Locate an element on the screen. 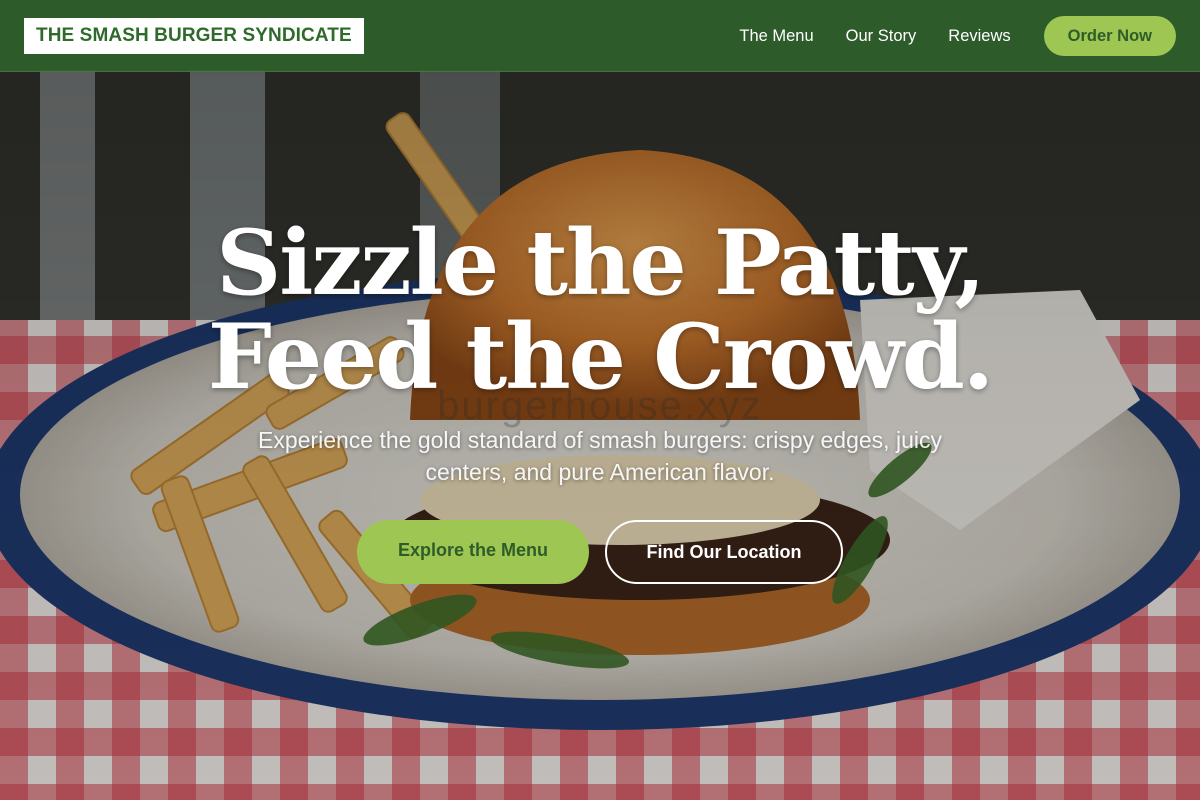 The image size is (1200, 800). main-nav: The Menu Our Story Reviews Order Now is located at coordinates (957, 36).